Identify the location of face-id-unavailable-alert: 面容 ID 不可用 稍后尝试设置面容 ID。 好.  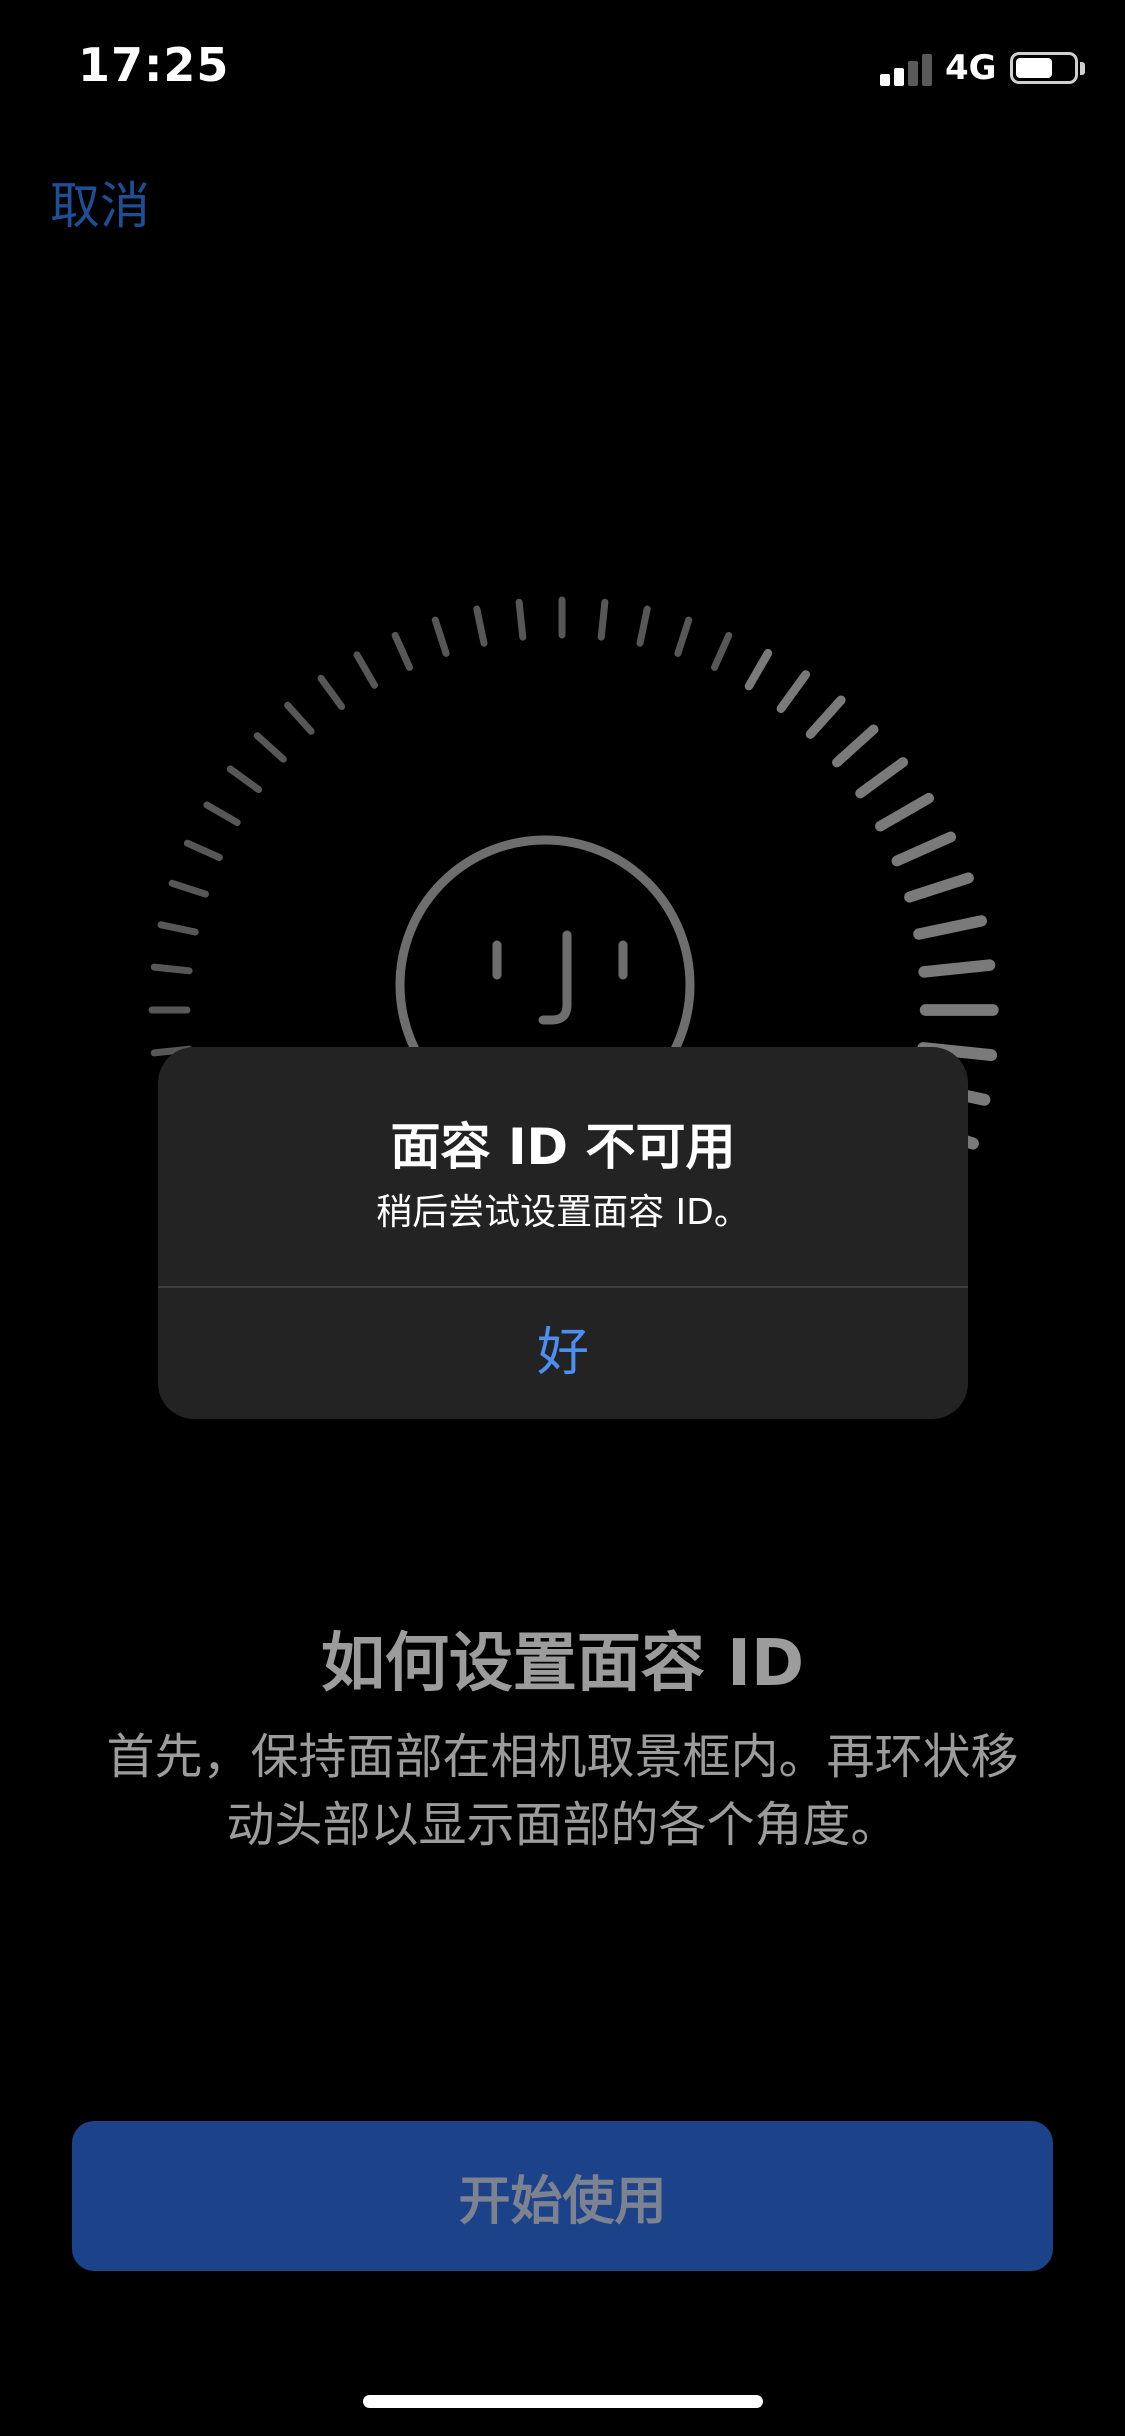
(563, 1233).